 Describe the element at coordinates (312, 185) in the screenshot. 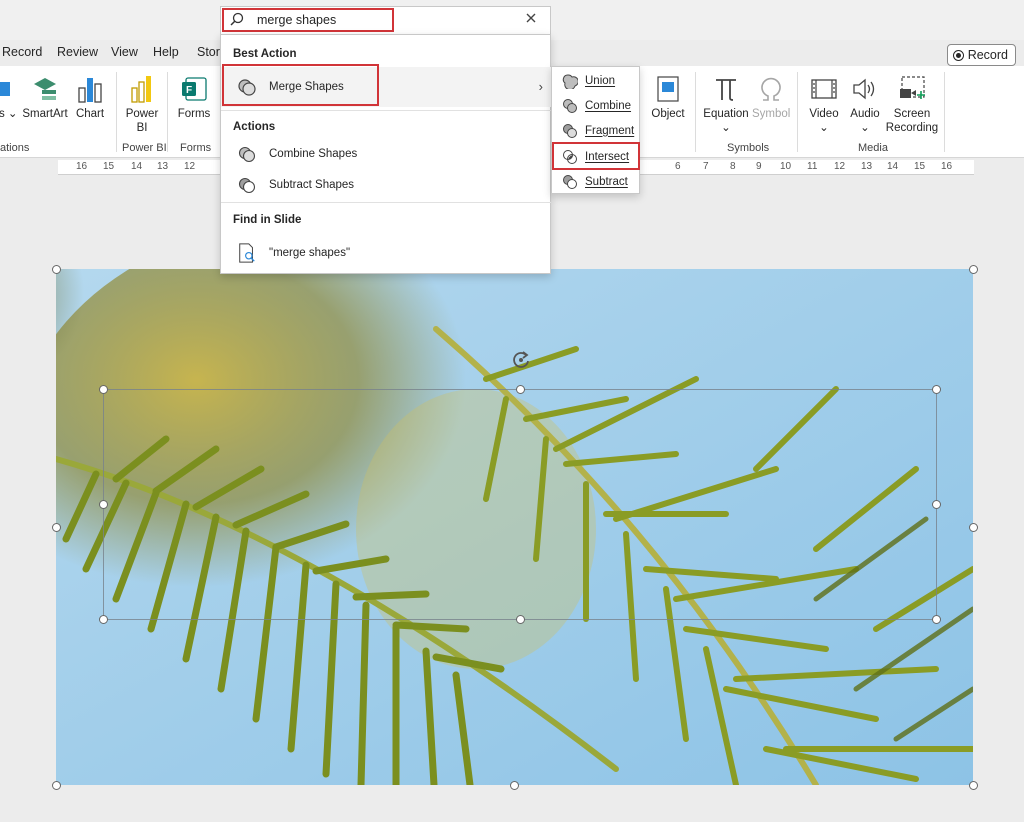

I see `subtract-shapes-label: Subtract Shapes` at that location.